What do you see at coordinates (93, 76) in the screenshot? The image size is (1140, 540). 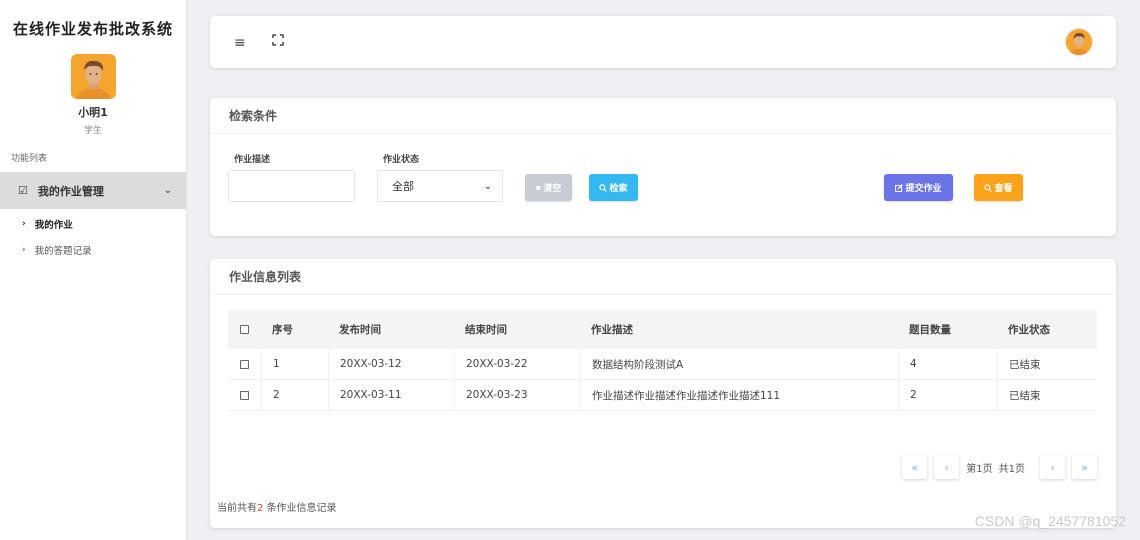 I see `user-avatar` at bounding box center [93, 76].